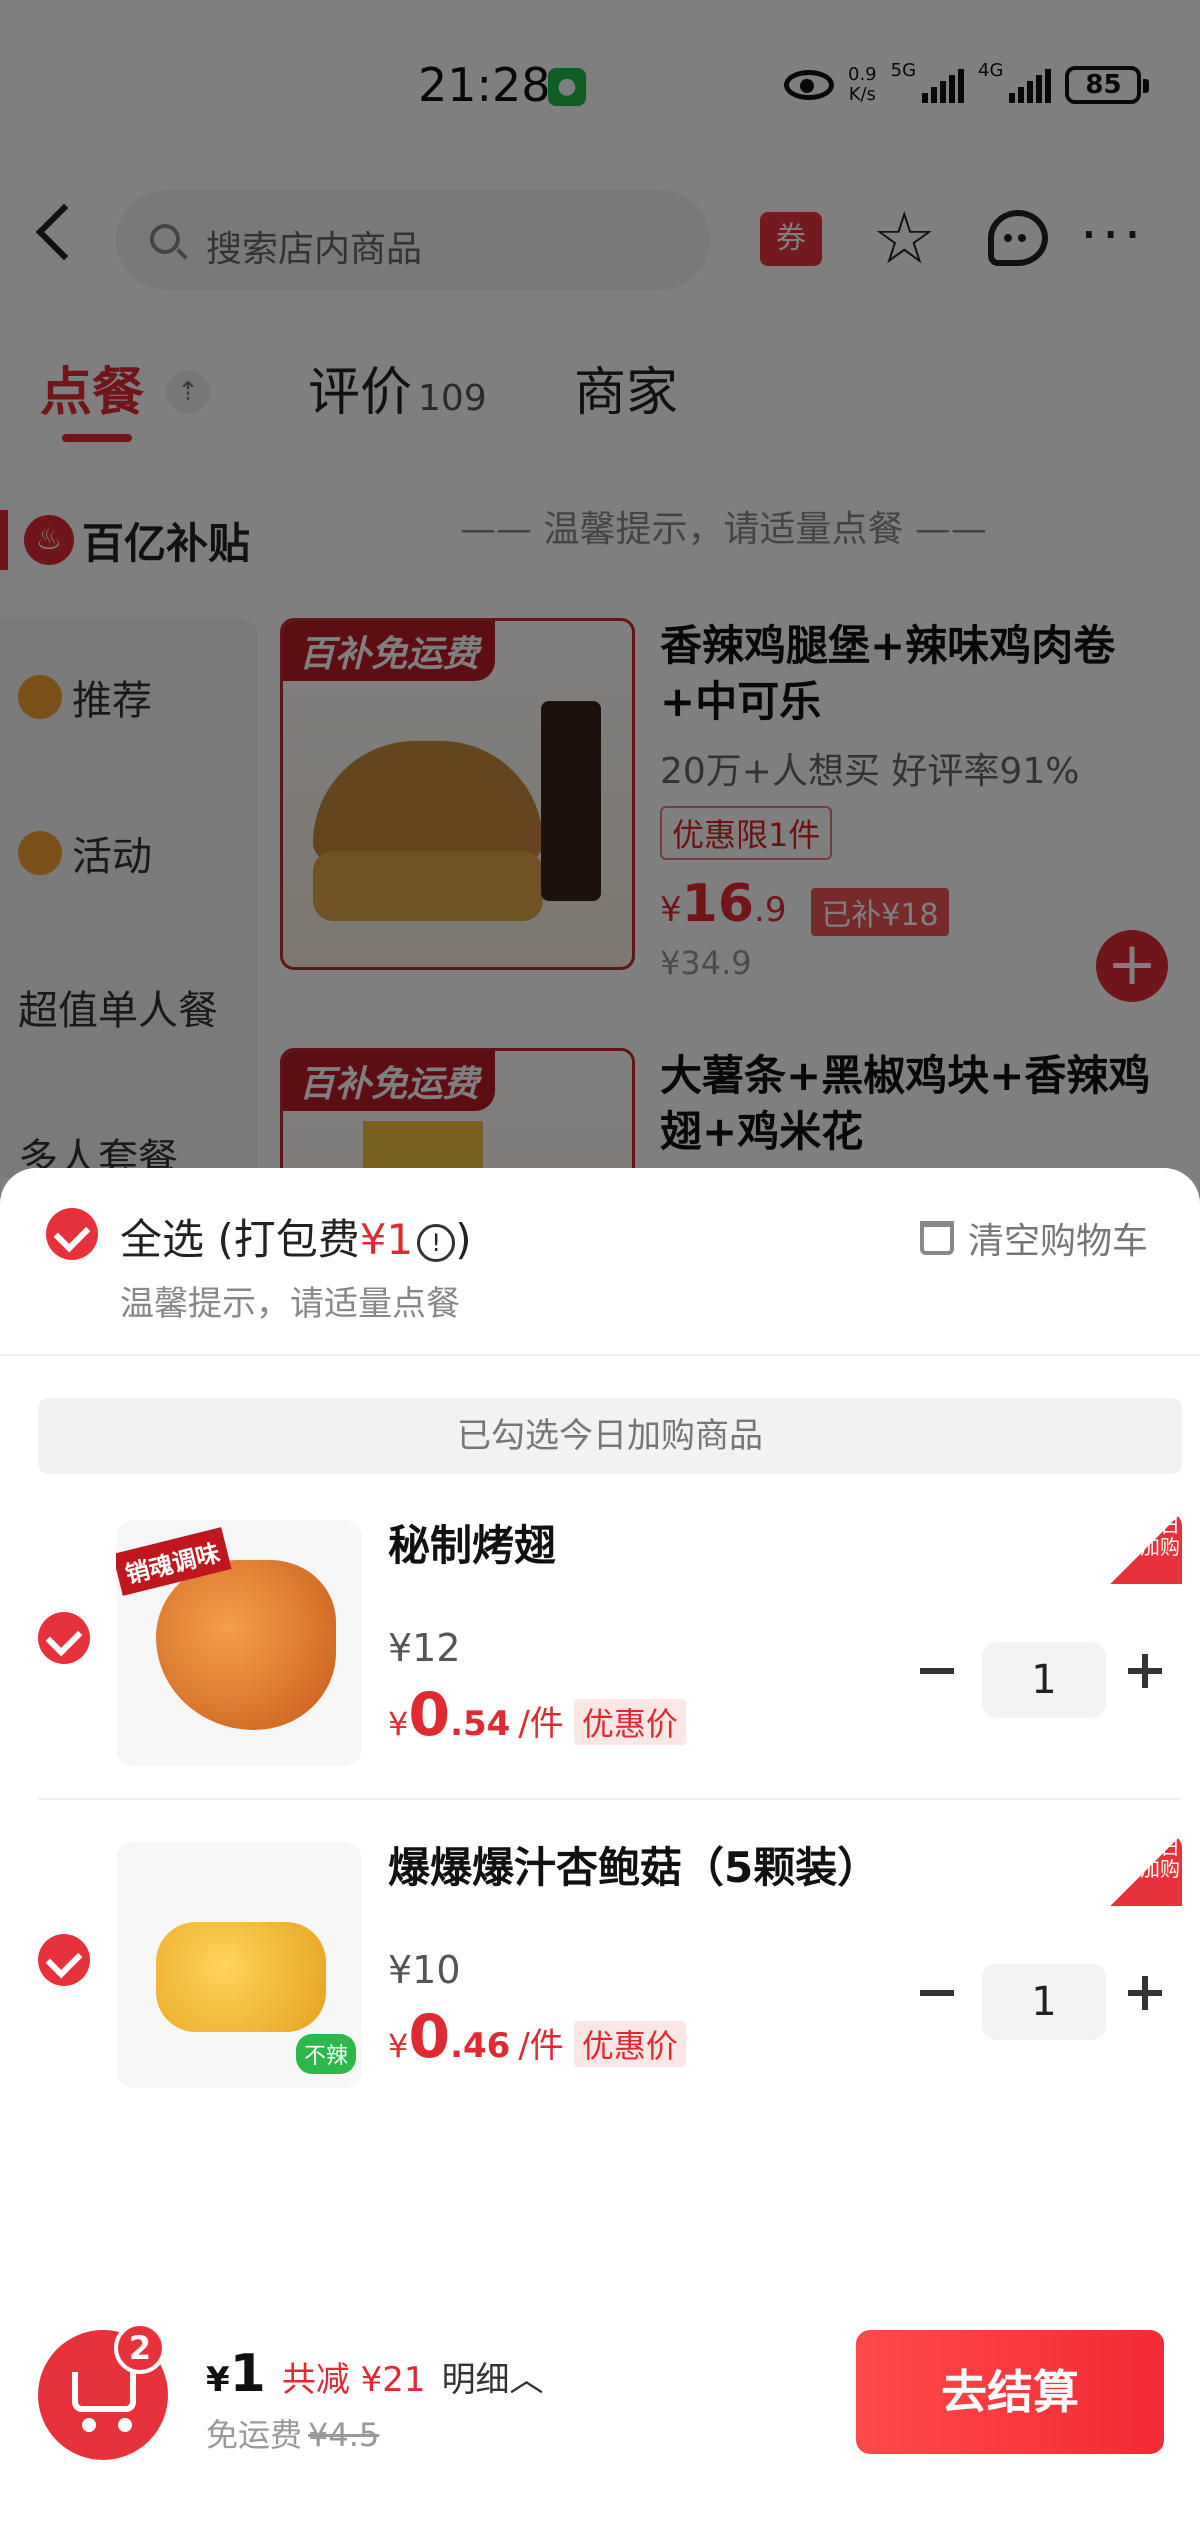 The height and width of the screenshot is (2524, 1200). I want to click on price-decimal: .46, so click(480, 2046).